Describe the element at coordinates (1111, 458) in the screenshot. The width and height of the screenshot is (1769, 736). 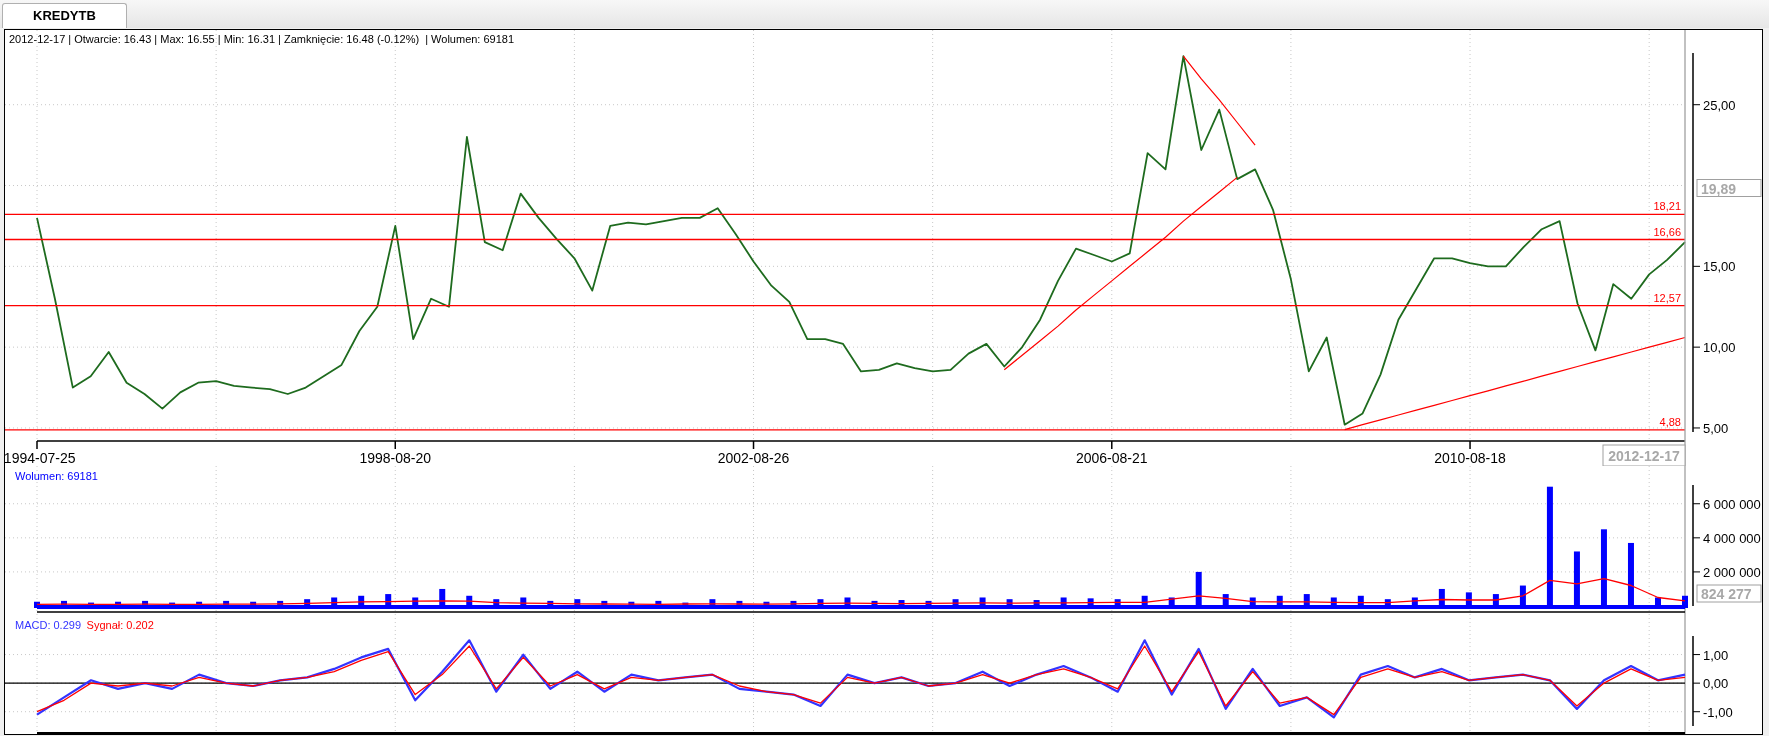
I see `date-label: 2006-08-21` at that location.